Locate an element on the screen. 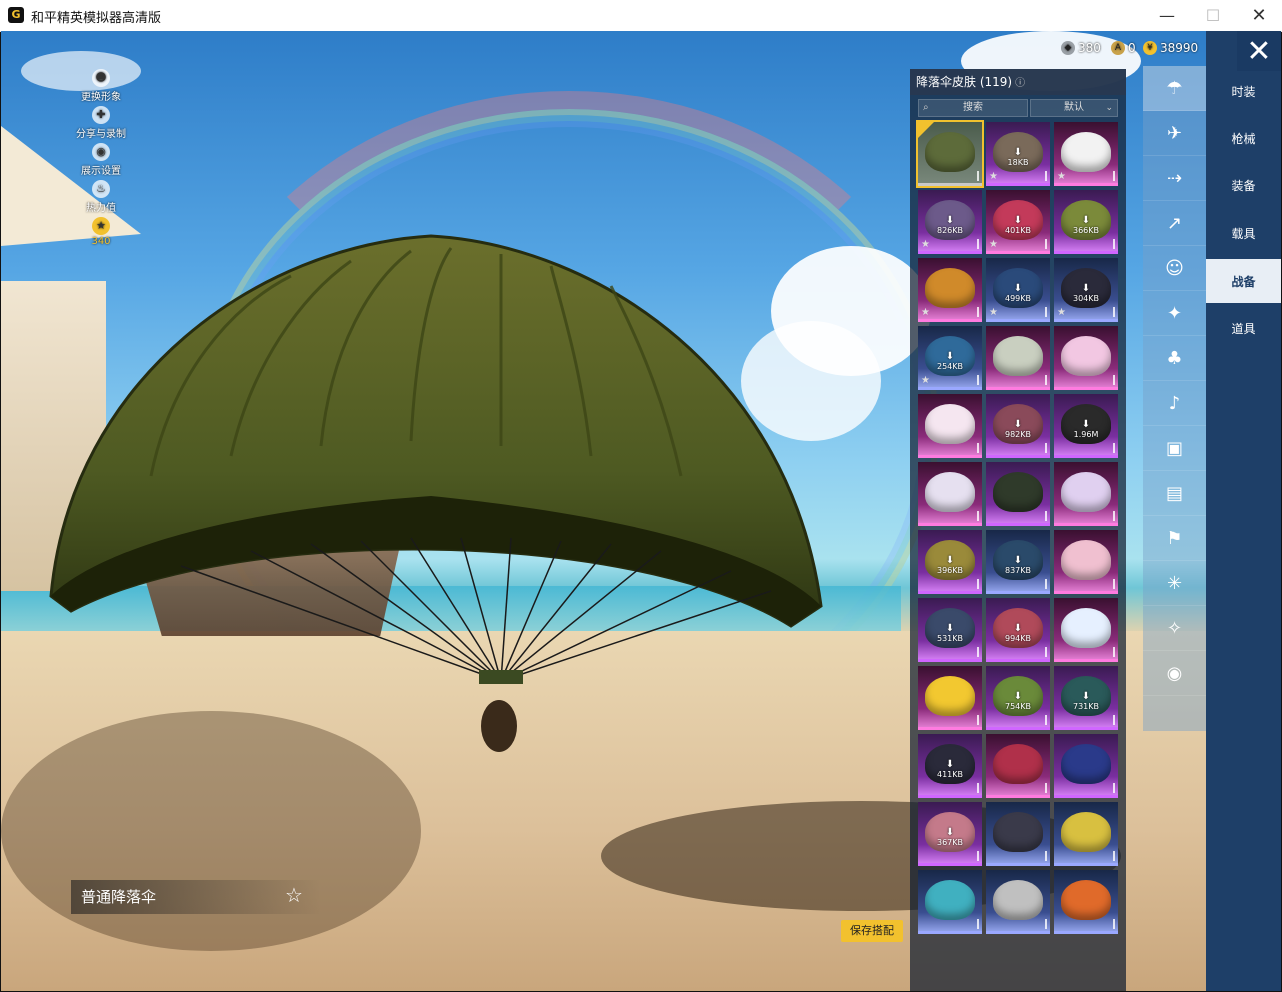 This screenshot has height=992, width=1282. tab-fashion: 时装 is located at coordinates (1243, 91).